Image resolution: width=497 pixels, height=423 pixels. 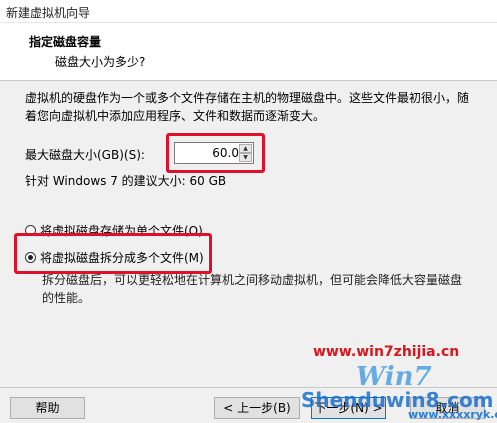 What do you see at coordinates (100, 62) in the screenshot?
I see `page-subtitle: 磁盘大小为多少?` at bounding box center [100, 62].